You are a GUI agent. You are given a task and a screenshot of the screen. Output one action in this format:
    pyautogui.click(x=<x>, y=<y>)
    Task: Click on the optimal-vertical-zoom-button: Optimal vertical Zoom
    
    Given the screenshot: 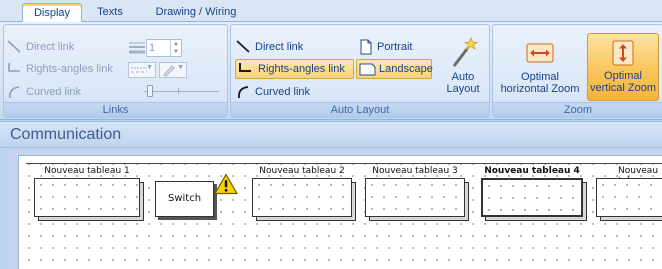 What is the action you would take?
    pyautogui.click(x=623, y=67)
    